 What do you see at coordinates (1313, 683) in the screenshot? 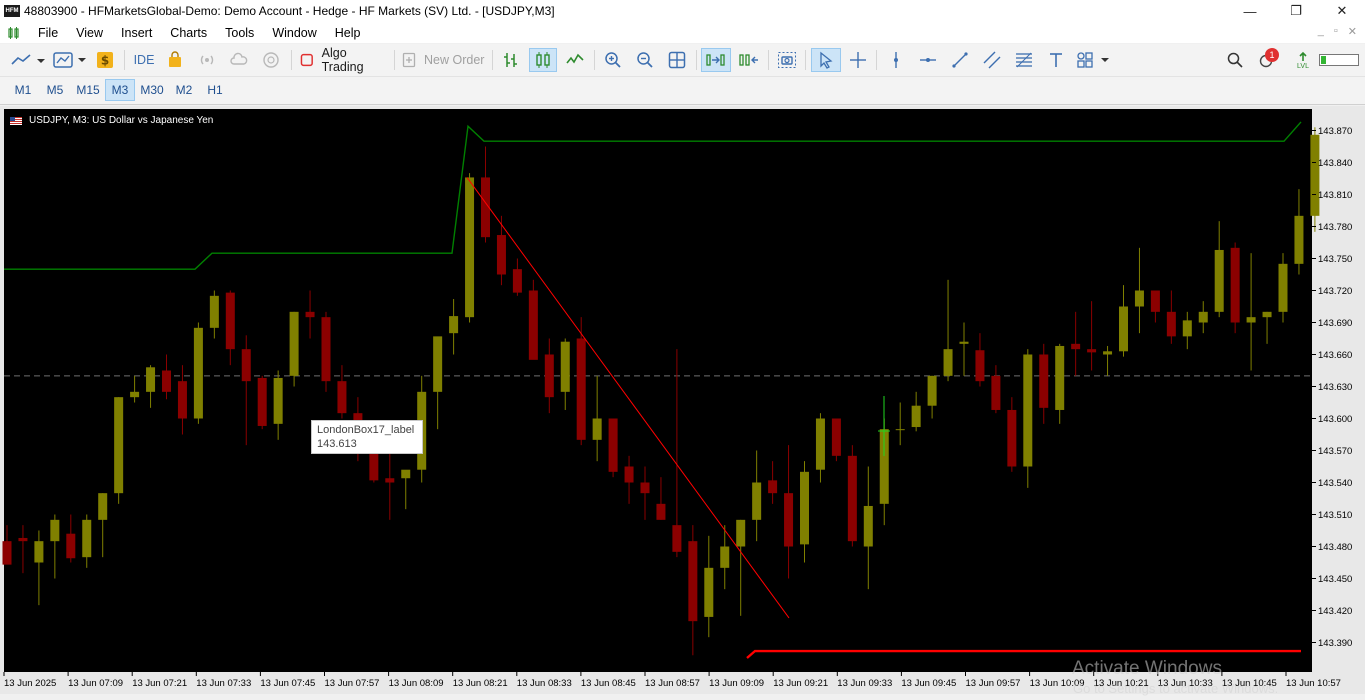
I see `x-axis-label: 13 Jun 10:57` at bounding box center [1313, 683].